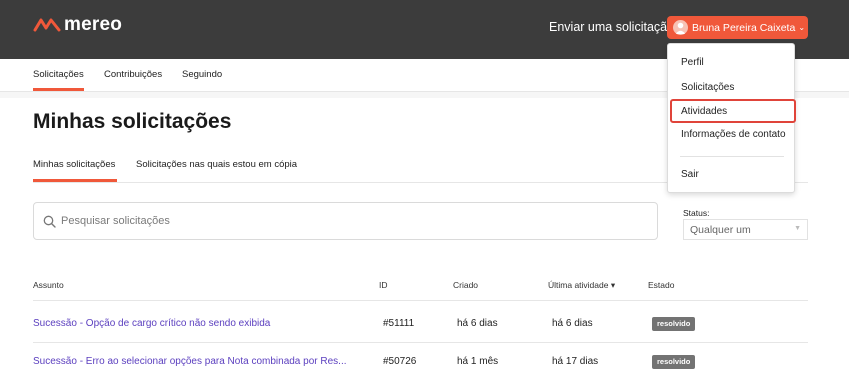 This screenshot has width=849, height=384. Describe the element at coordinates (400, 361) in the screenshot. I see `request-id: #50726` at that location.